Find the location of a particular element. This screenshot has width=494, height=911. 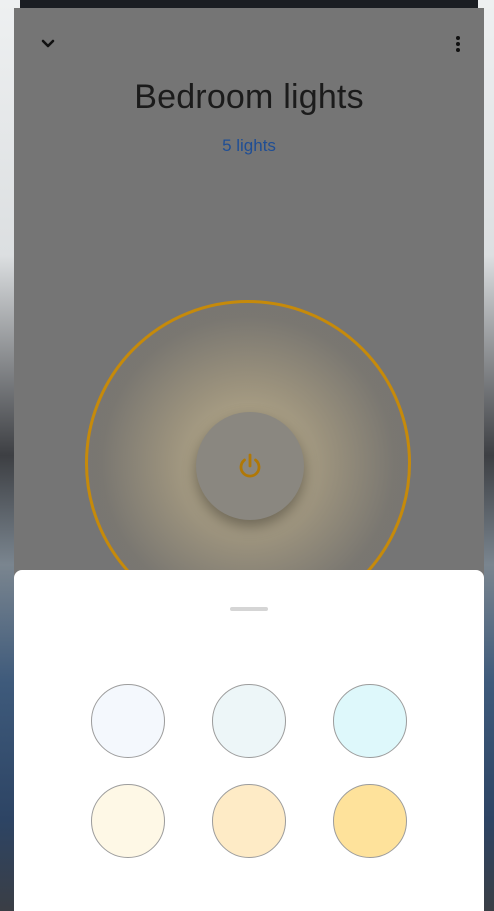

sheet-drag-handle is located at coordinates (249, 609).